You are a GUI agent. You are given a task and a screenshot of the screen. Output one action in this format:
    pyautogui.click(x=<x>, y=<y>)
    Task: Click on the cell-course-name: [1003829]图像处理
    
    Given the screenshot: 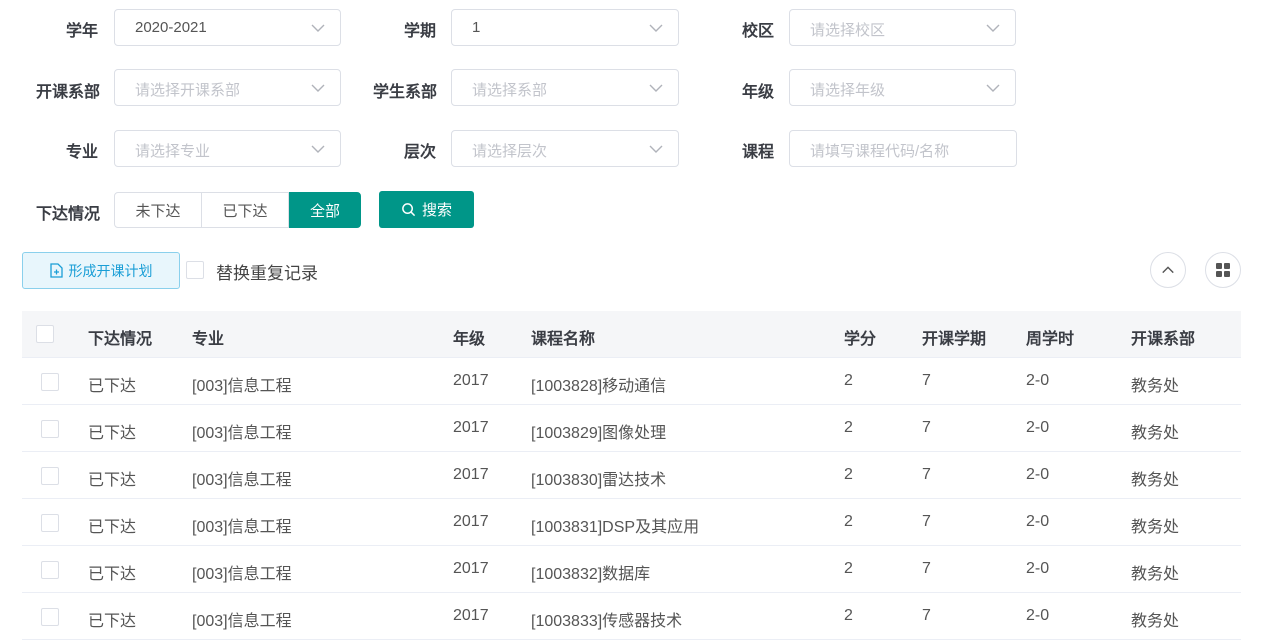 What is the action you would take?
    pyautogui.click(x=599, y=433)
    